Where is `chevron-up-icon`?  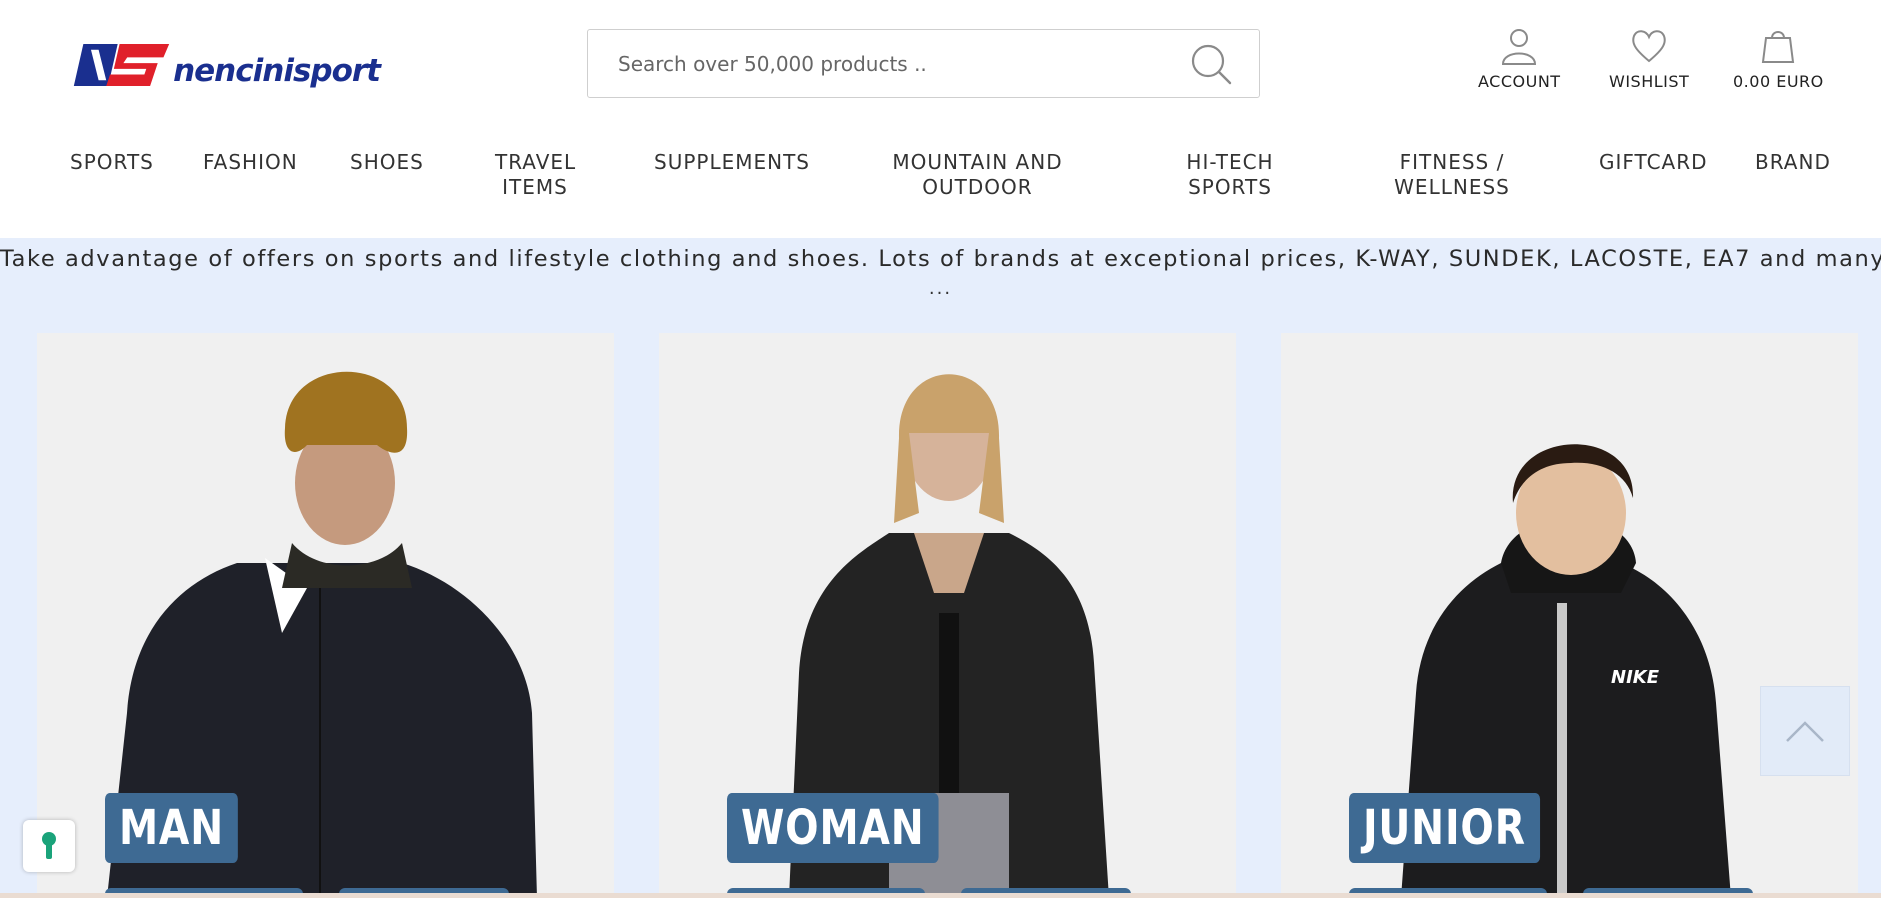
chevron-up-icon is located at coordinates (1805, 731).